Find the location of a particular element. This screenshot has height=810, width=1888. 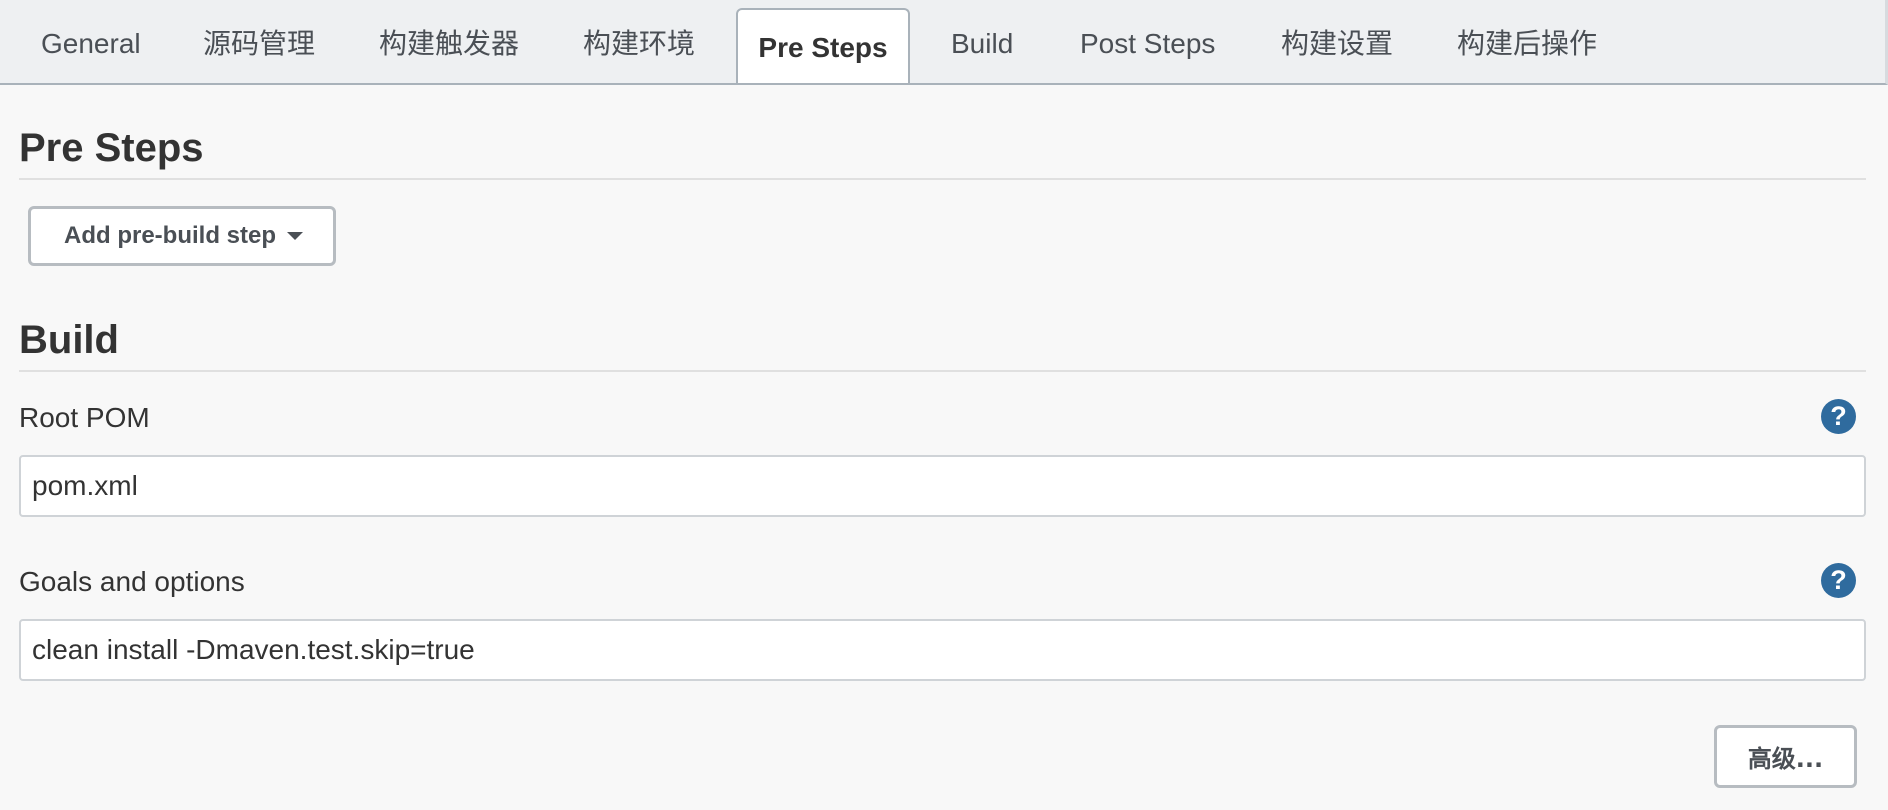

root-pom-input is located at coordinates (942, 486).